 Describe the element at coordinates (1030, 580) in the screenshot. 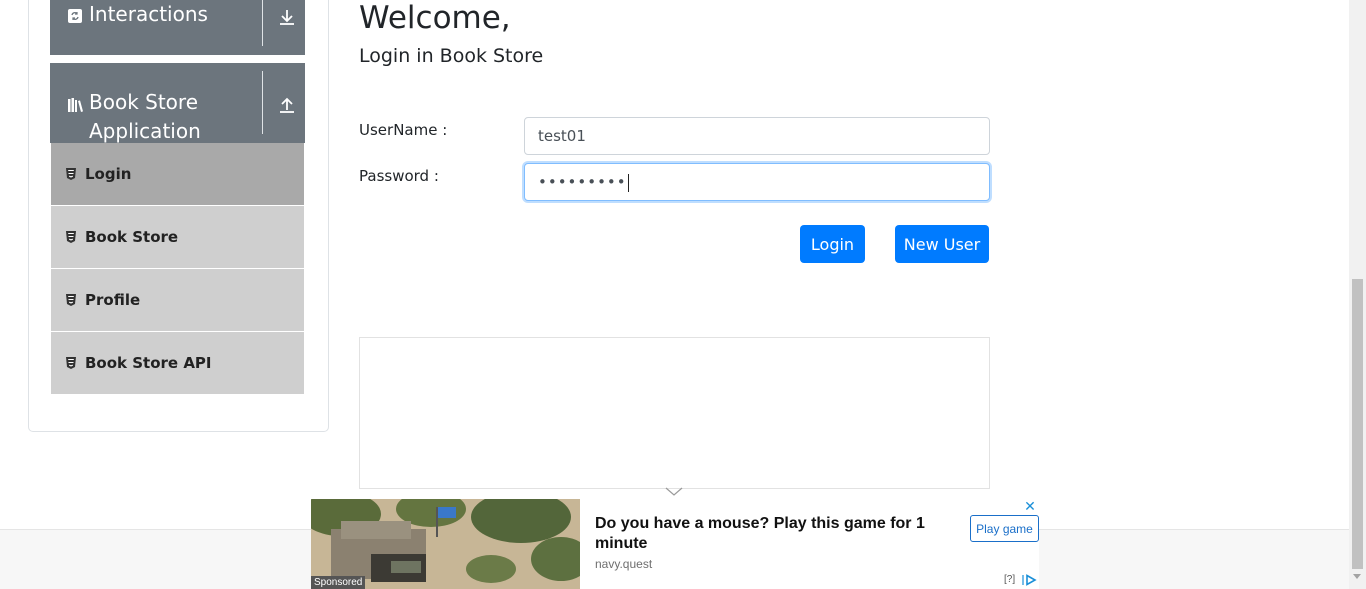

I see `adchoices-icon` at that location.